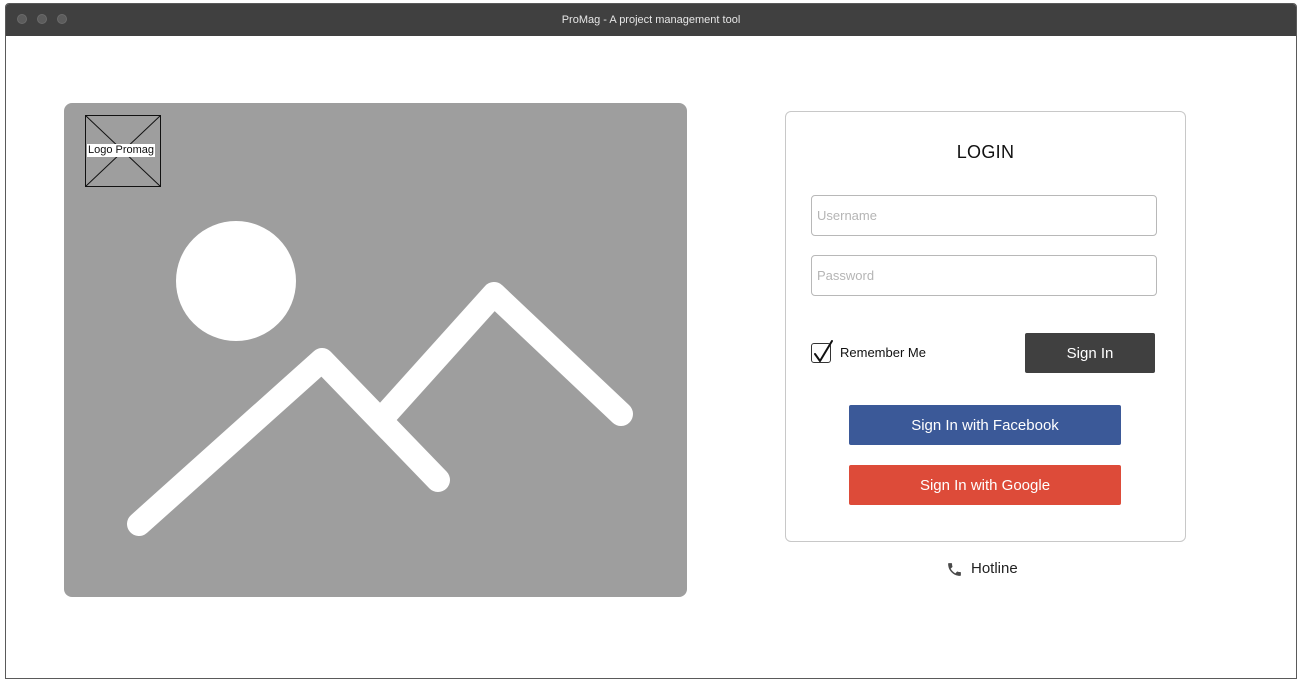 The height and width of the screenshot is (682, 1302). What do you see at coordinates (883, 352) in the screenshot?
I see `remember-me-label: Remember Me` at bounding box center [883, 352].